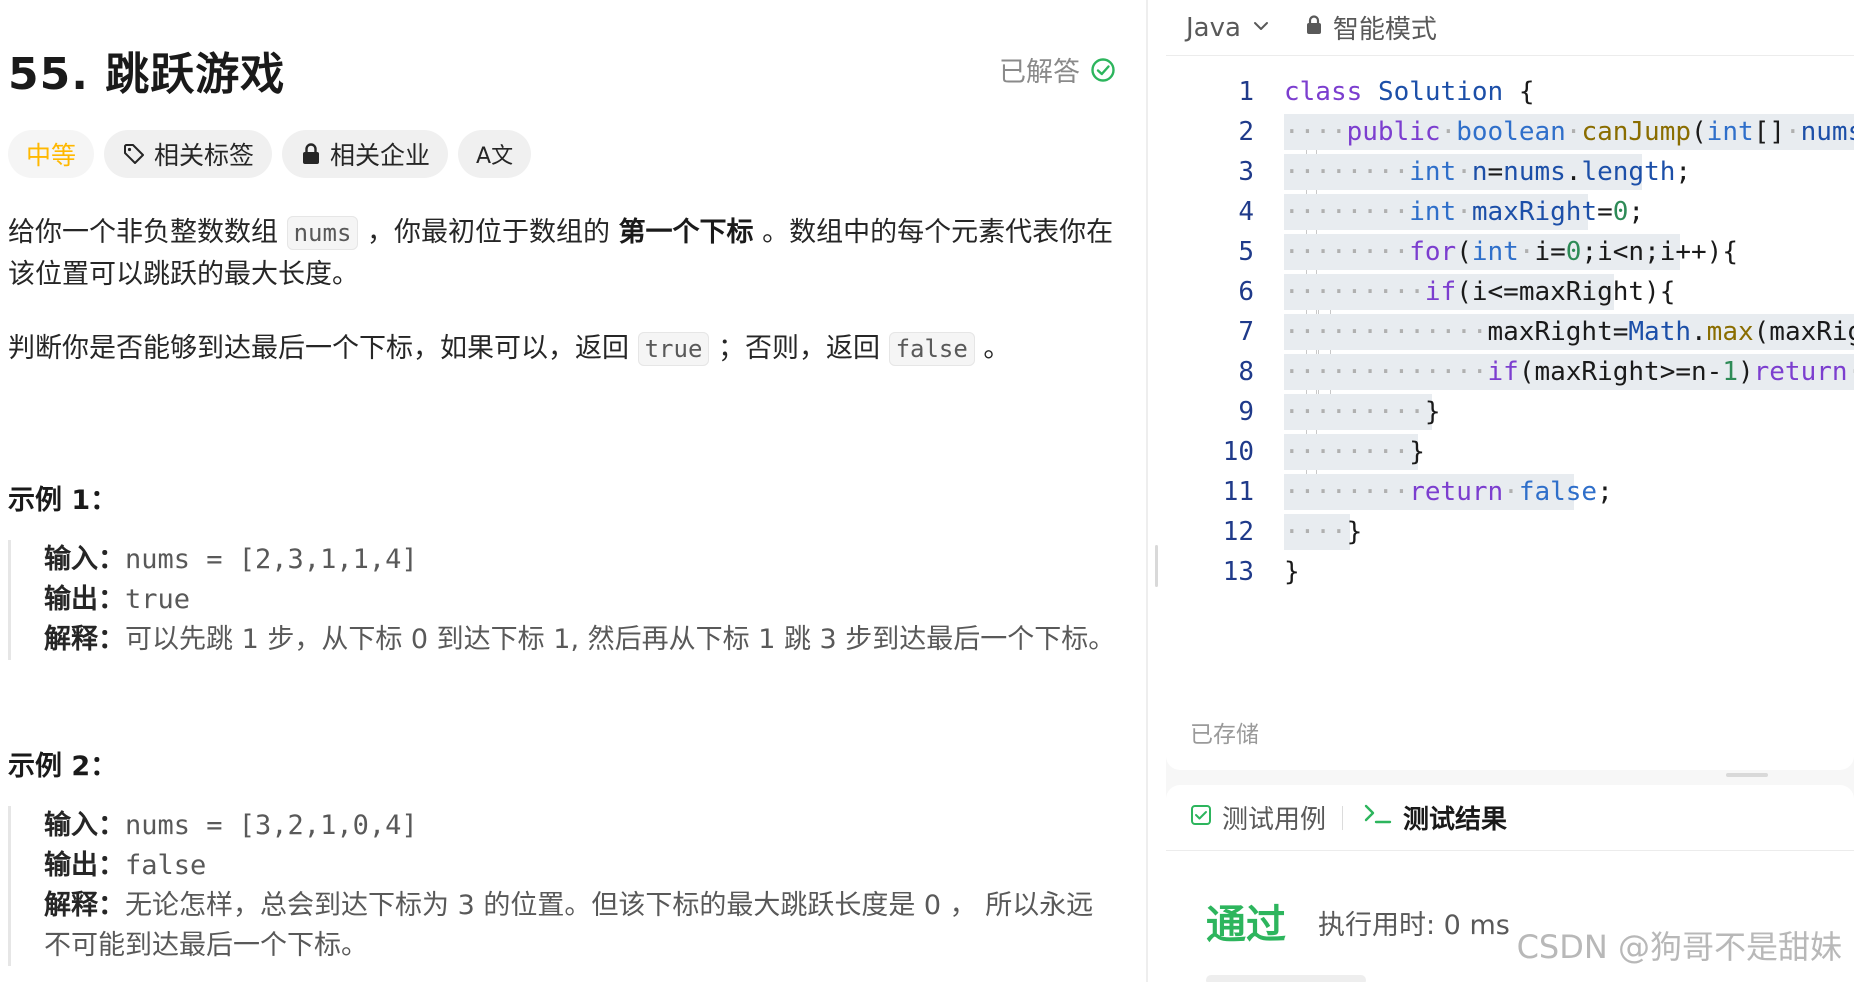 This screenshot has width=1854, height=982. Describe the element at coordinates (166, 865) in the screenshot. I see `output-value: false` at that location.